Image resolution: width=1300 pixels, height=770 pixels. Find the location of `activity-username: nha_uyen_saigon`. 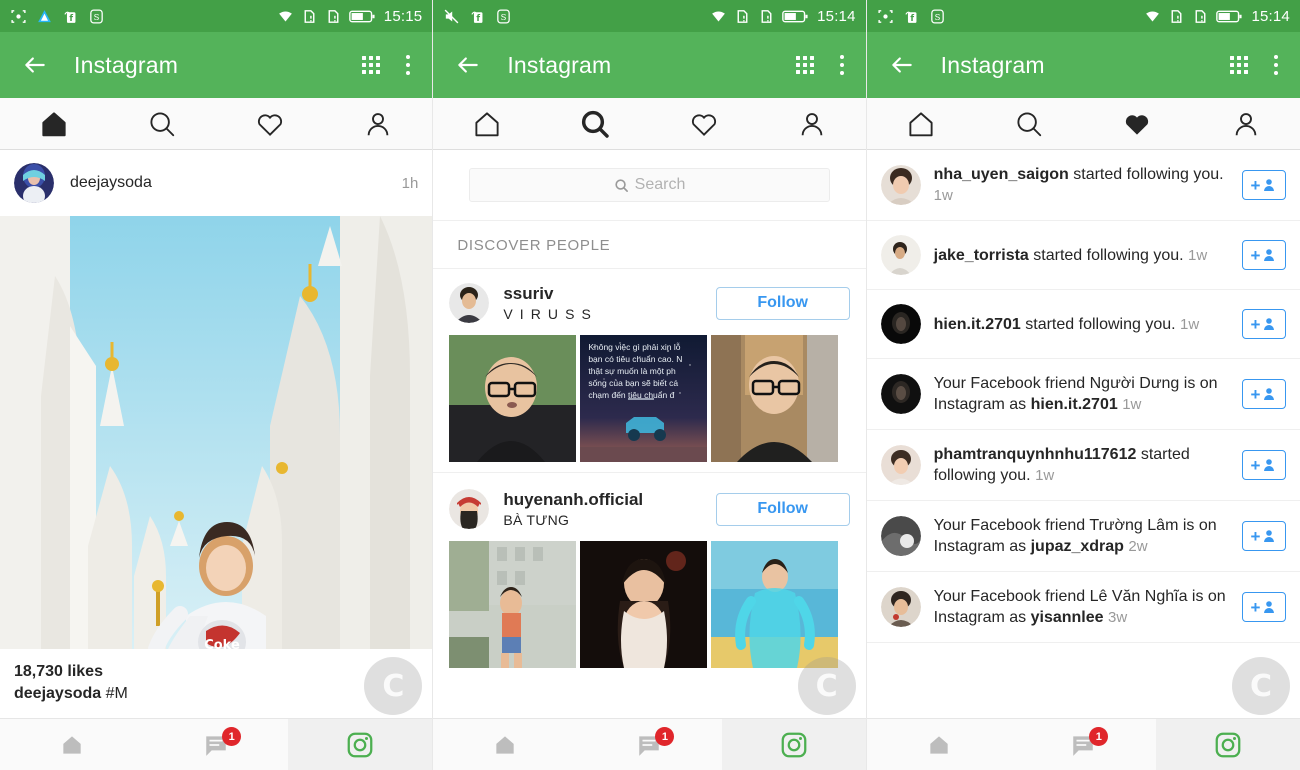

activity-username: nha_uyen_saigon is located at coordinates (1001, 174).